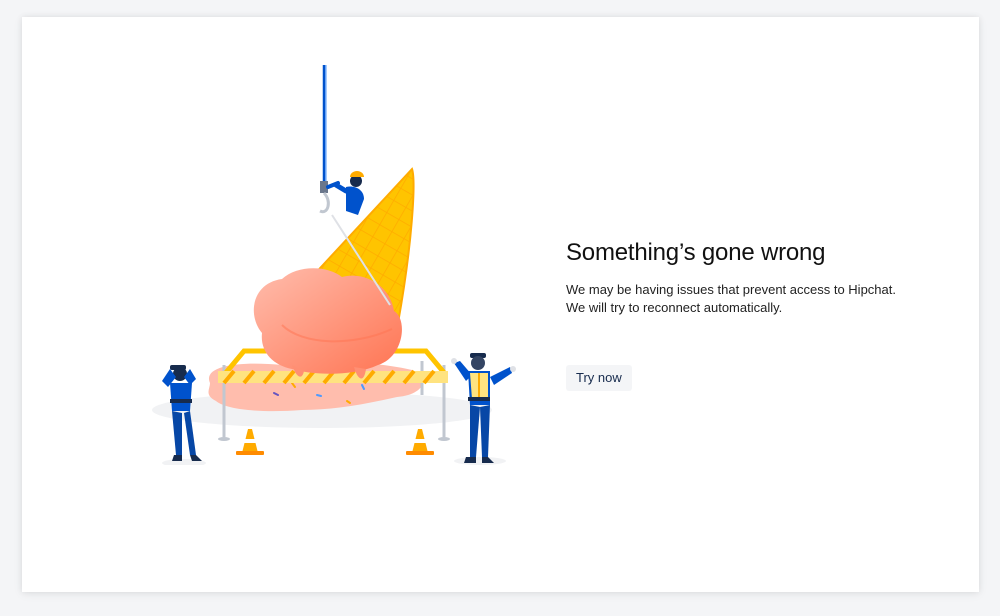  Describe the element at coordinates (674, 307) in the screenshot. I see `error-line-2: We will try to reconnect automatically.` at that location.